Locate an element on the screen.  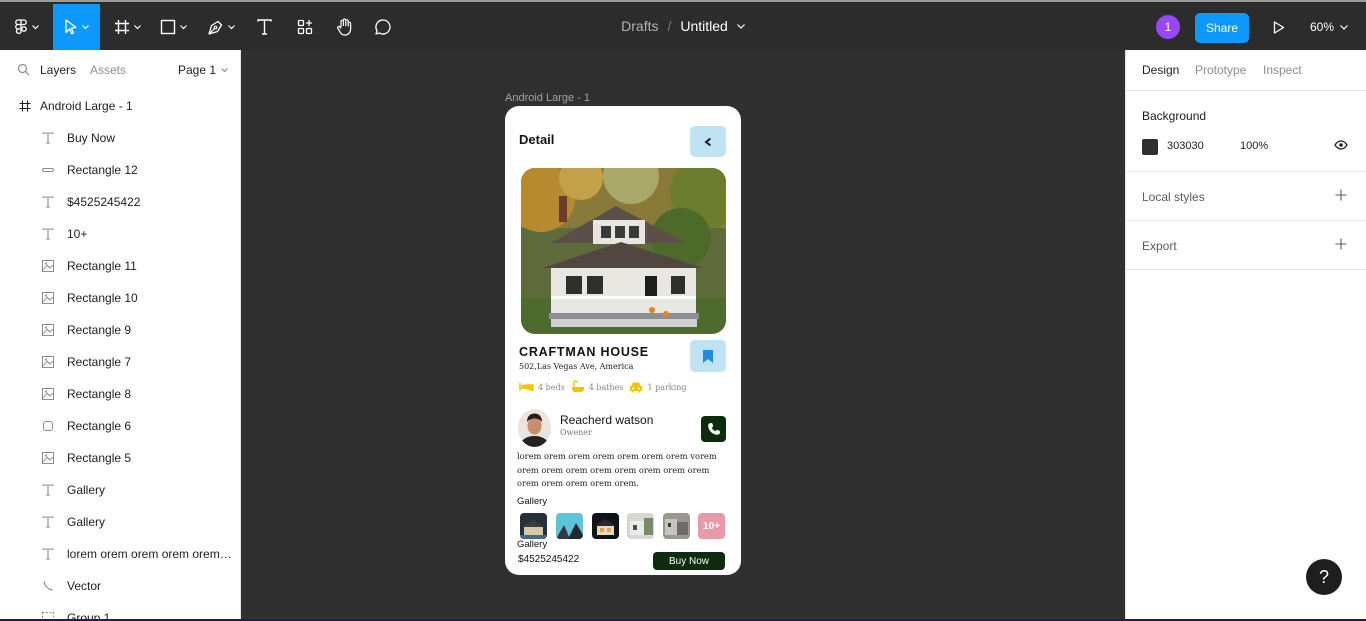
buy-now-button: Buy Now is located at coordinates (689, 561).